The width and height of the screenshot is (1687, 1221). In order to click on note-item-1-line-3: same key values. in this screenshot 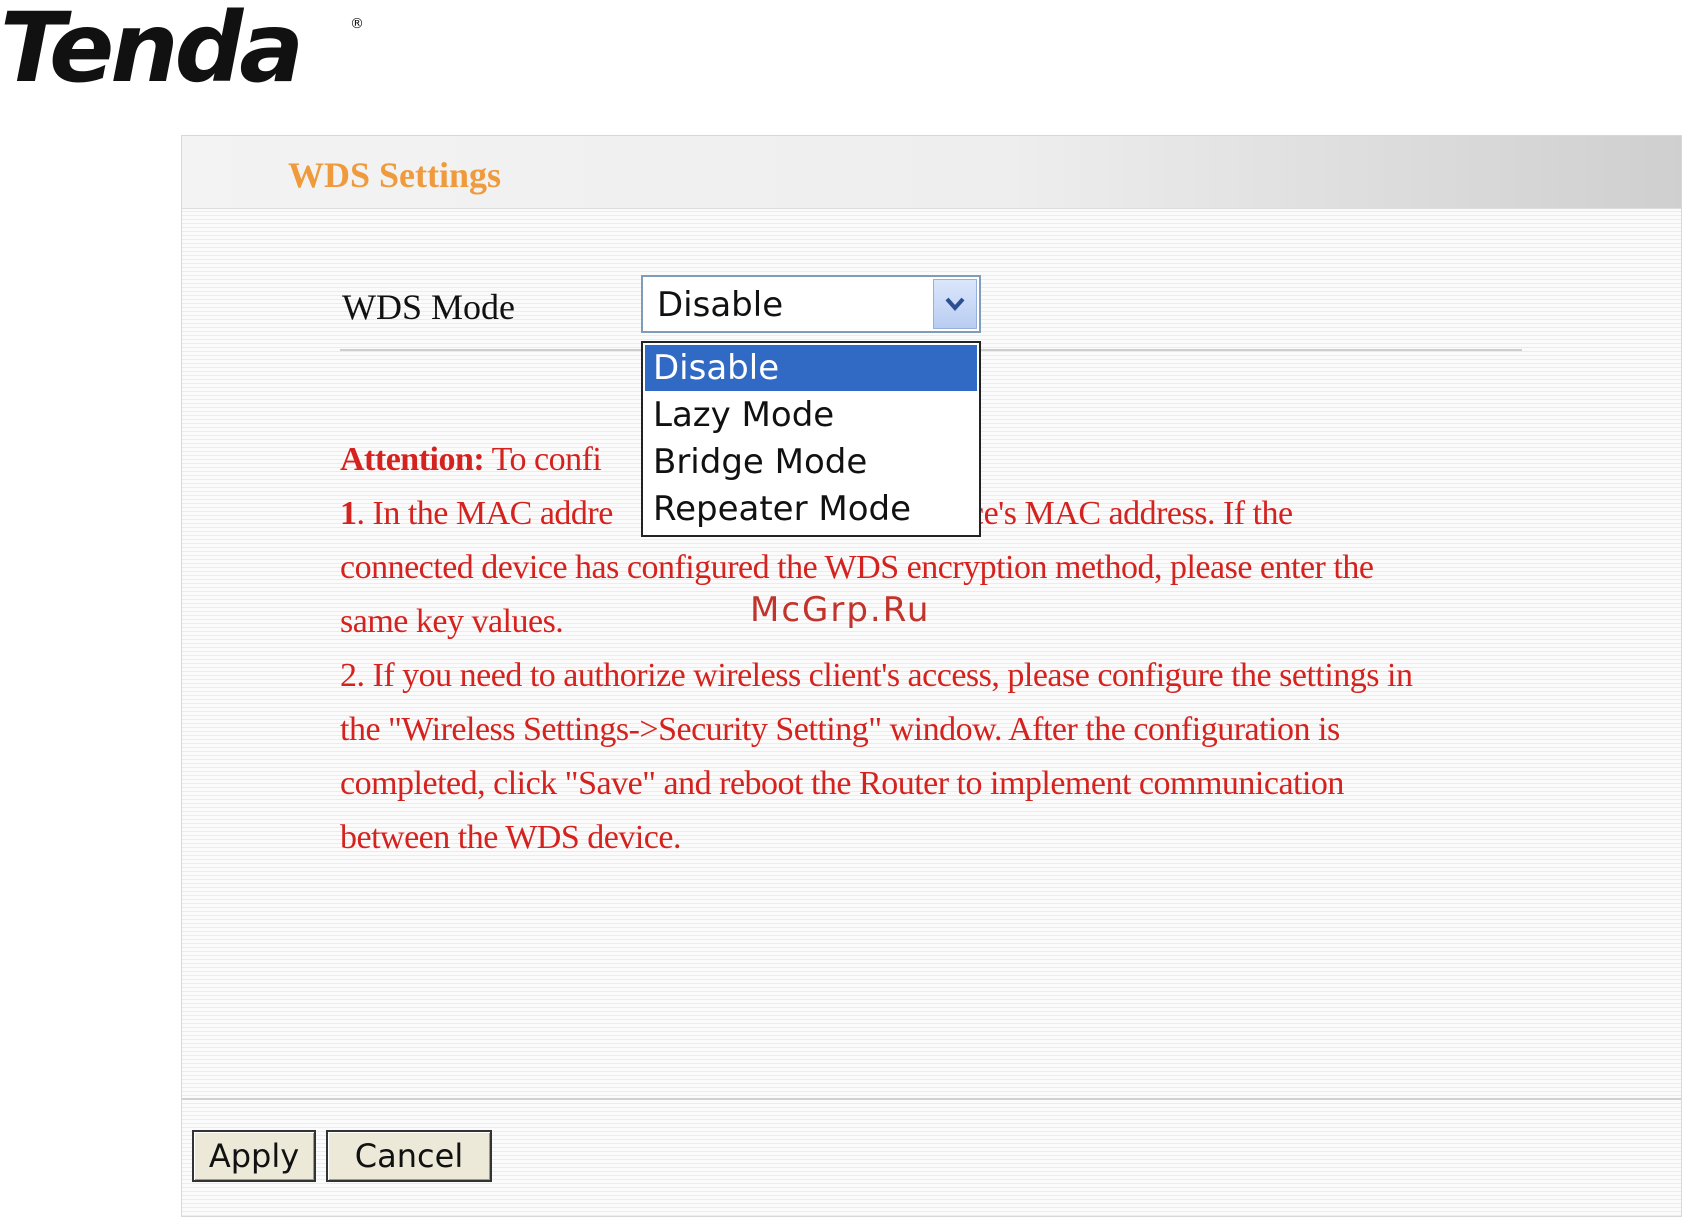, I will do `click(452, 621)`.